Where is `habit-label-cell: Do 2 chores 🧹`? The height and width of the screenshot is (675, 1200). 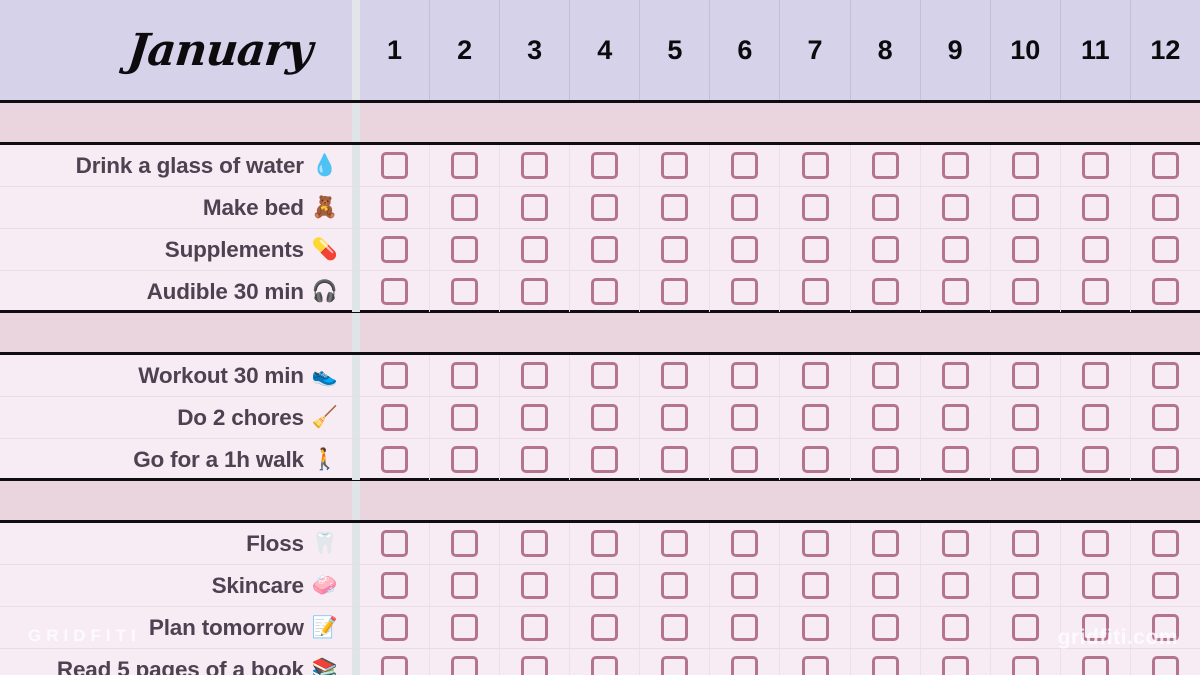
habit-label-cell: Do 2 chores 🧹 is located at coordinates (176, 417).